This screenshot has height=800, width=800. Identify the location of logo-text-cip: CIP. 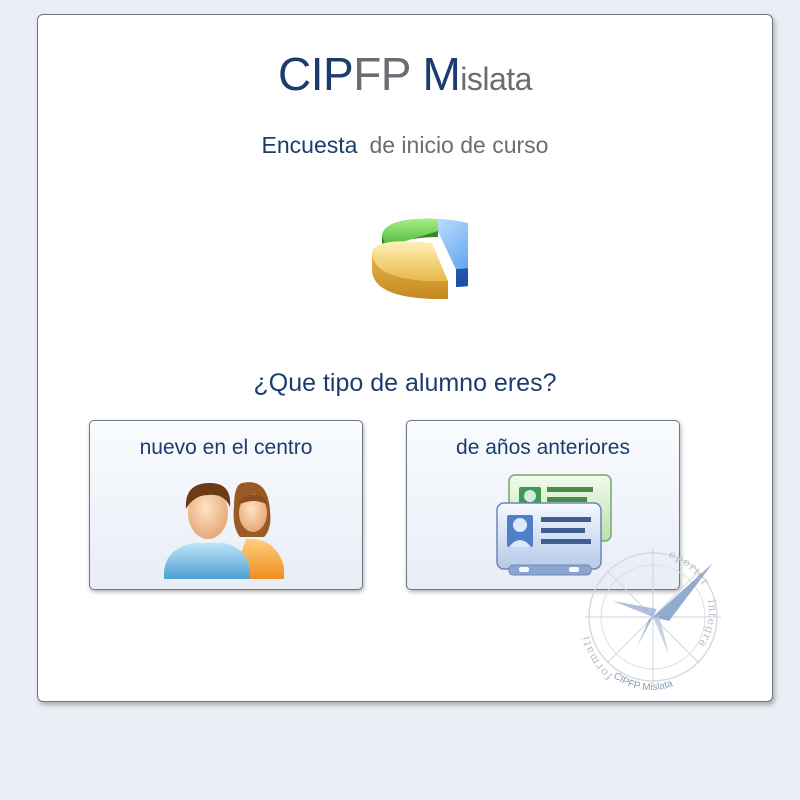
(316, 74).